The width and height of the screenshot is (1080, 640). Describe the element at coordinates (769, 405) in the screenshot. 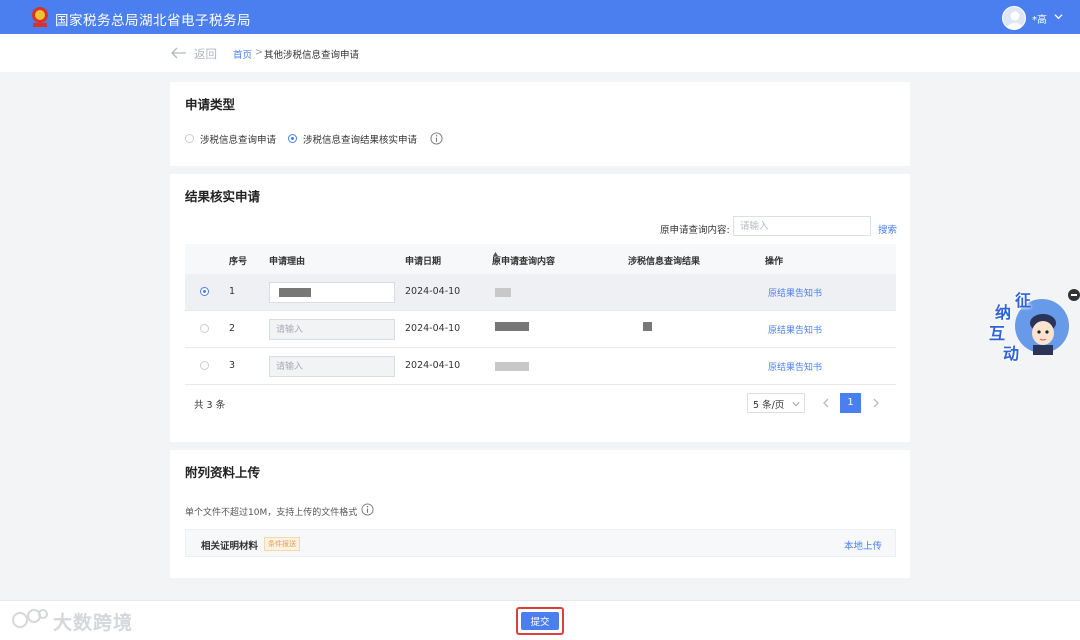

I see `page-size-value: 5 条/页` at that location.